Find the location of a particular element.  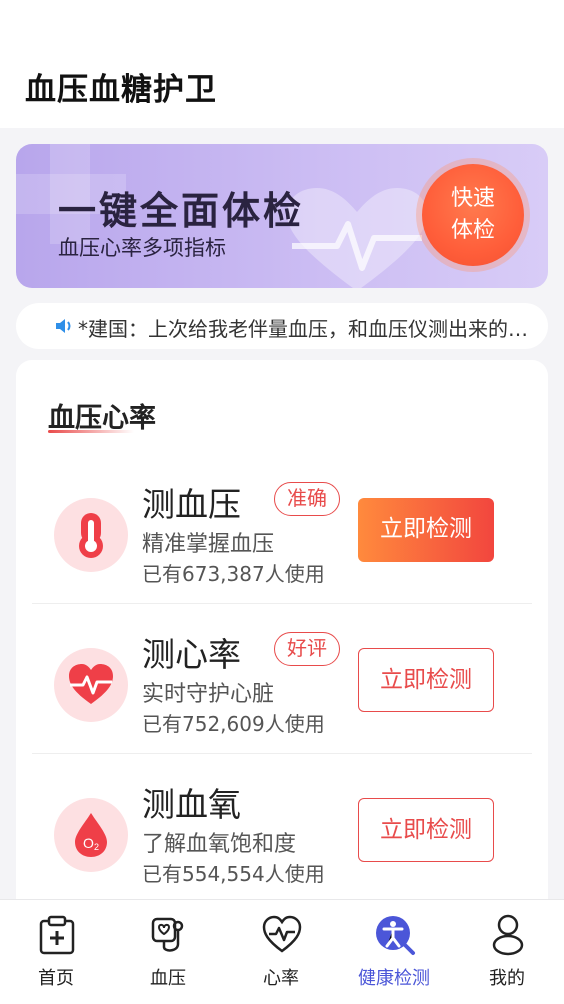

heart-rate-icon is located at coordinates (282, 934).